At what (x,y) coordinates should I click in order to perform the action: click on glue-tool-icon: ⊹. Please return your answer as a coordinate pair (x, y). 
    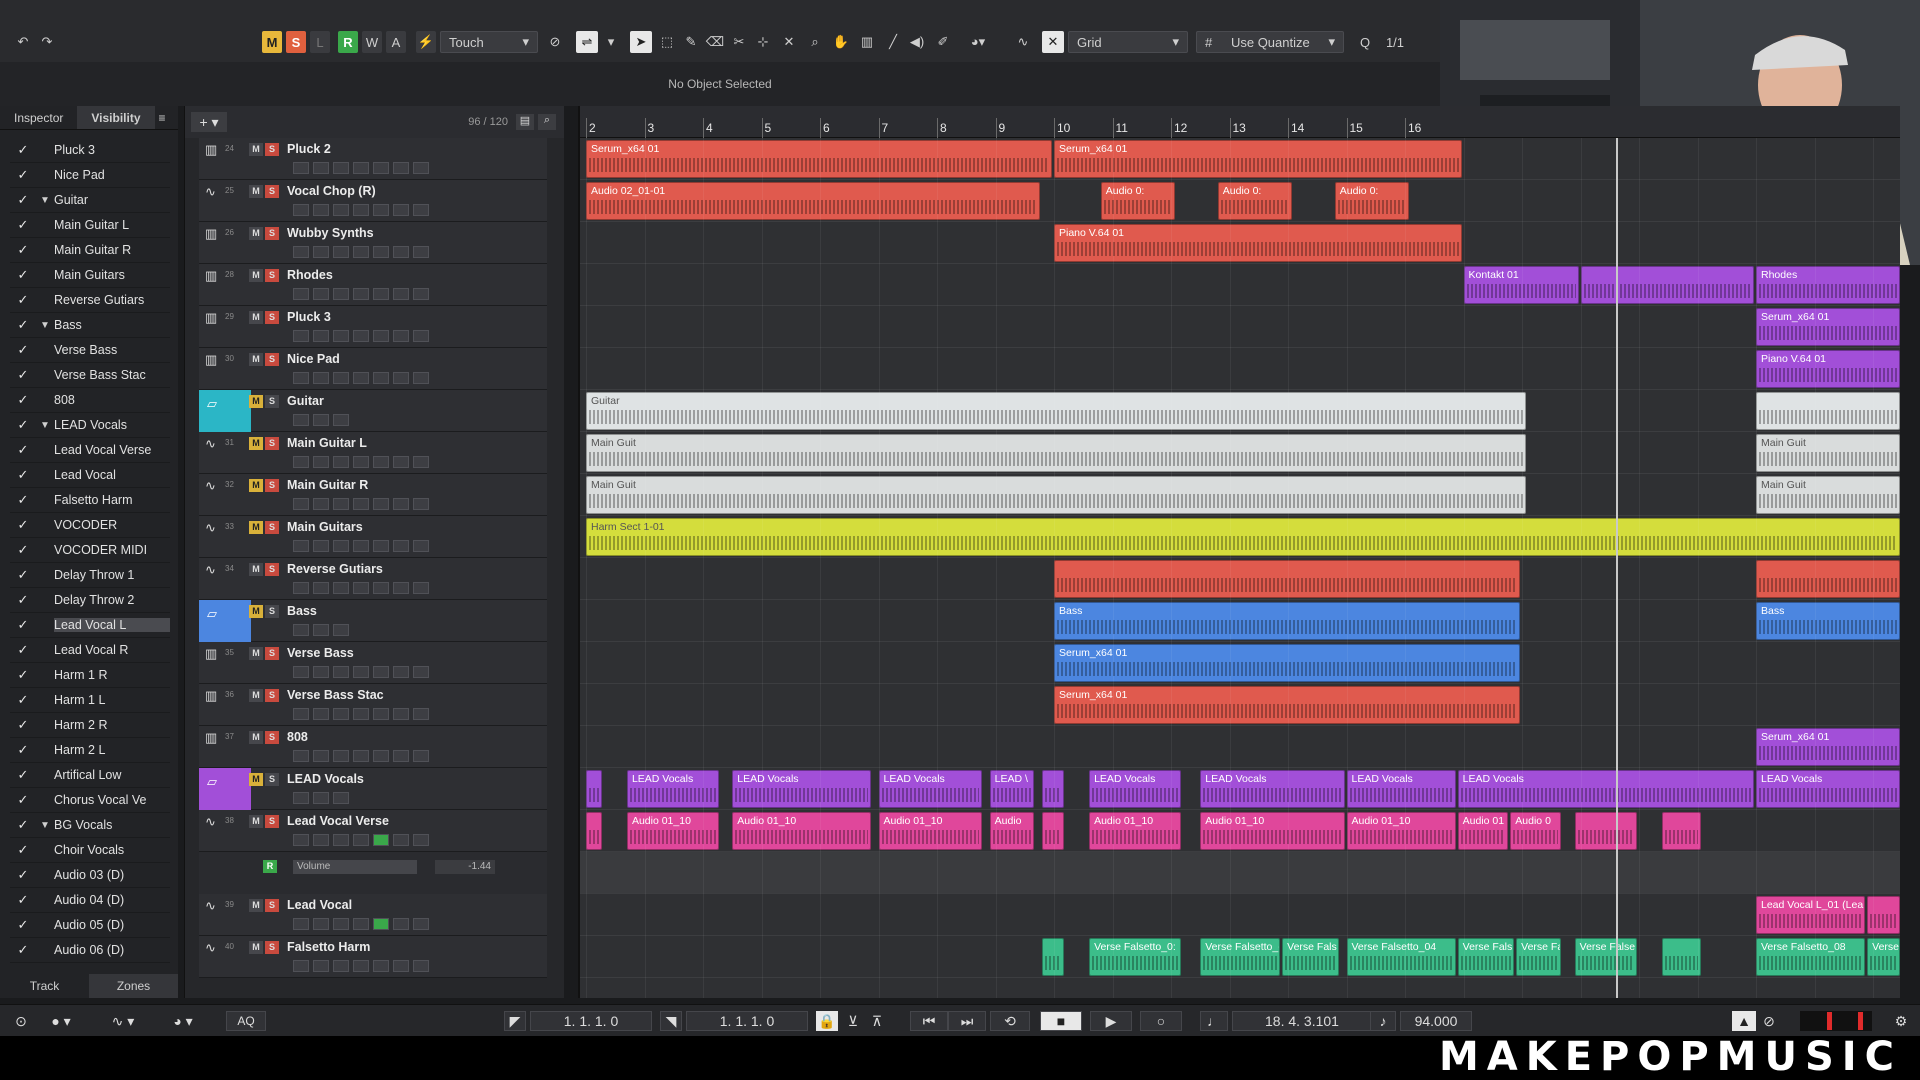
    Looking at the image, I should click on (763, 42).